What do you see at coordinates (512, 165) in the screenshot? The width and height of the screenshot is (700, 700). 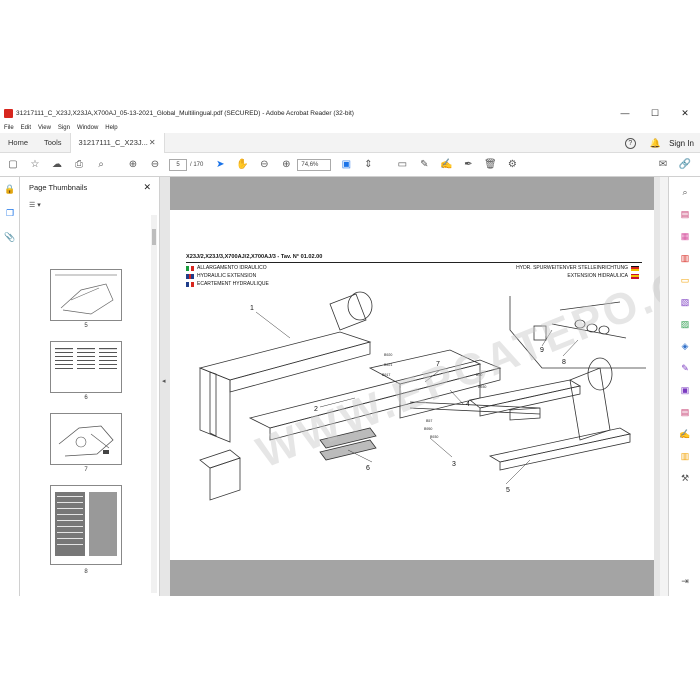 I see `more-tools-icon: ⚙` at bounding box center [512, 165].